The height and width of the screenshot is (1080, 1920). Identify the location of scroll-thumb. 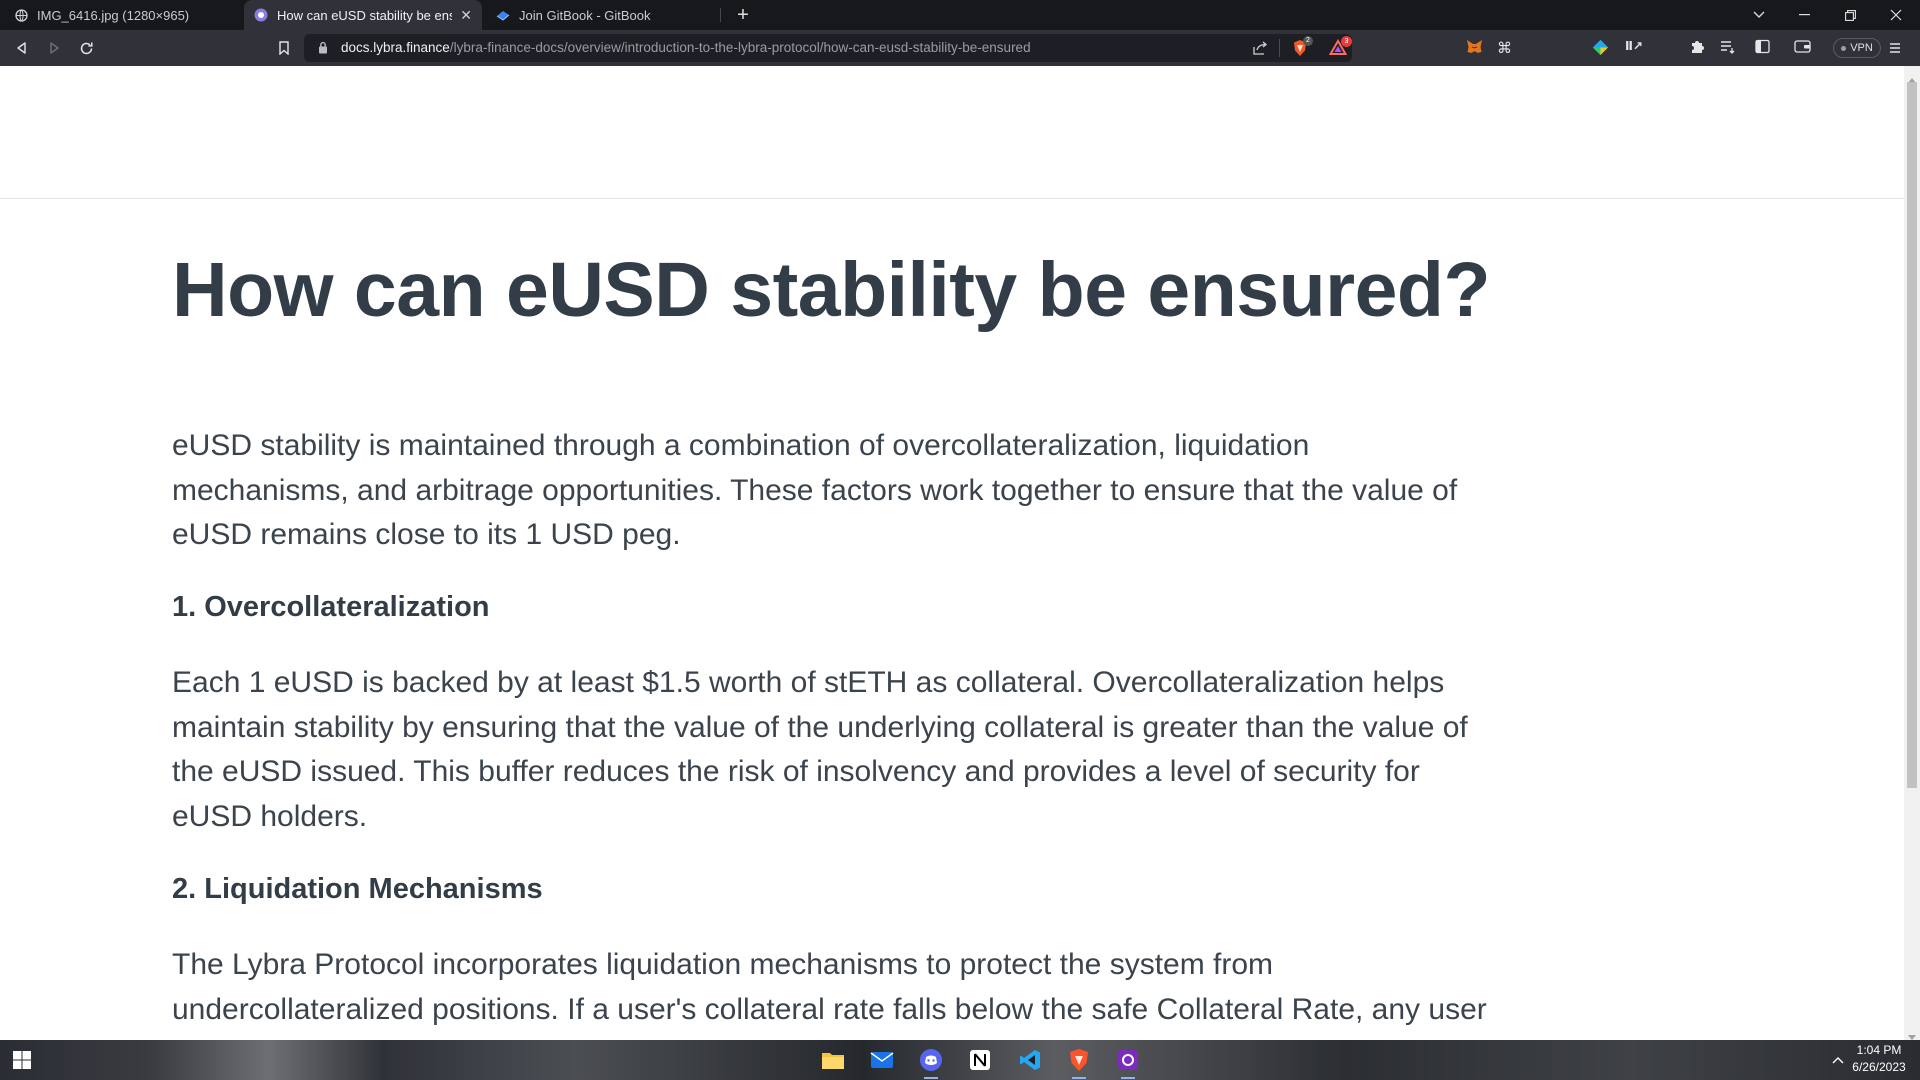
(1912, 435).